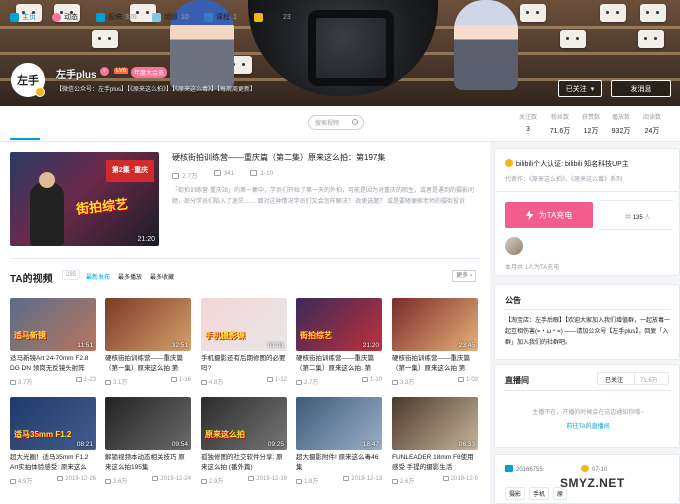 This screenshot has width=680, height=504. What do you see at coordinates (435, 463) in the screenshot?
I see `video-title: FUNLEADER 18mm F8使用感受 手提的摄影生活` at bounding box center [435, 463].